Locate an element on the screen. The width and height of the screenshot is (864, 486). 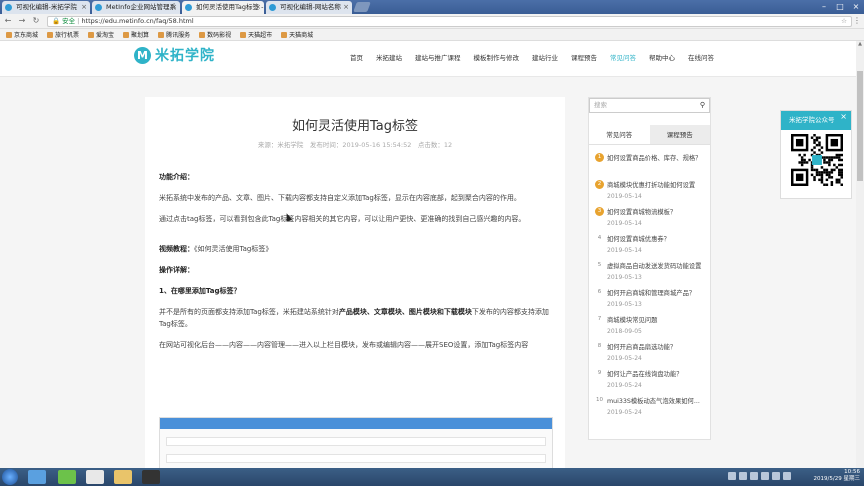
nav-item-templates: 模板制作与修改 is located at coordinates (497, 57).